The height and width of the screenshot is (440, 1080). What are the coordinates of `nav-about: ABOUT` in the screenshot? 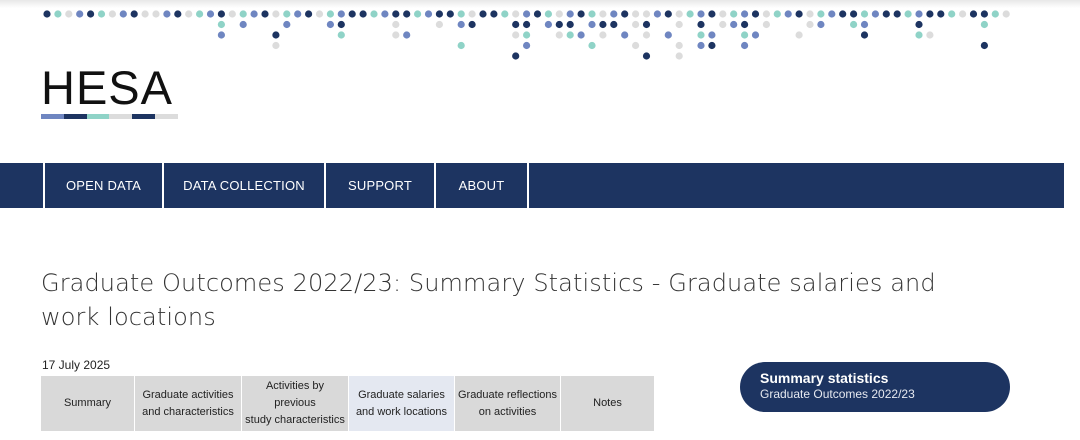 It's located at (482, 185).